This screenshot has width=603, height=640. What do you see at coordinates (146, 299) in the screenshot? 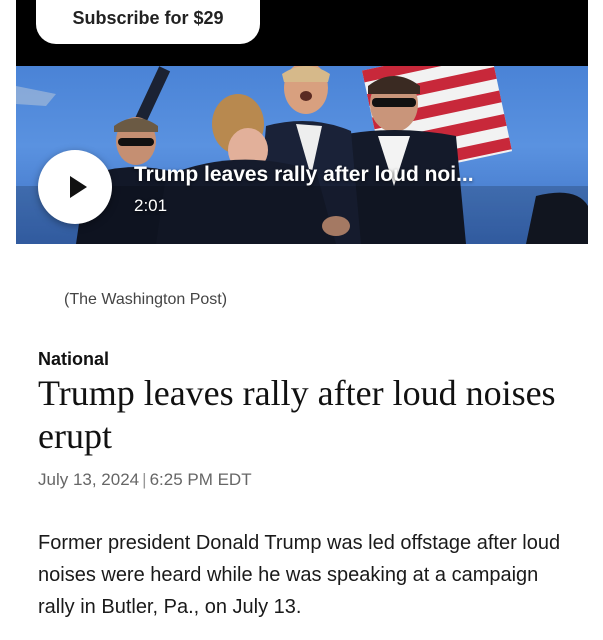
I see `photo-credit: (The Washington Post)` at bounding box center [146, 299].